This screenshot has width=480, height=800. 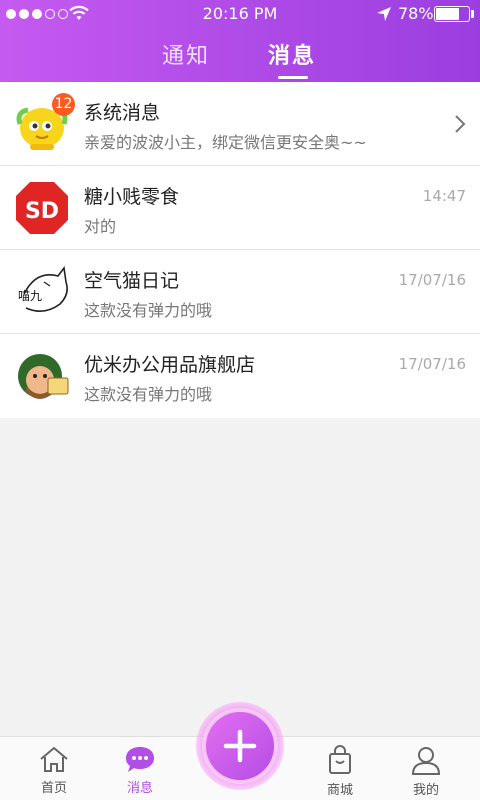 I want to click on message-preview: 亲爱的波波小主，绑定微信更安全奥~~, so click(x=225, y=142).